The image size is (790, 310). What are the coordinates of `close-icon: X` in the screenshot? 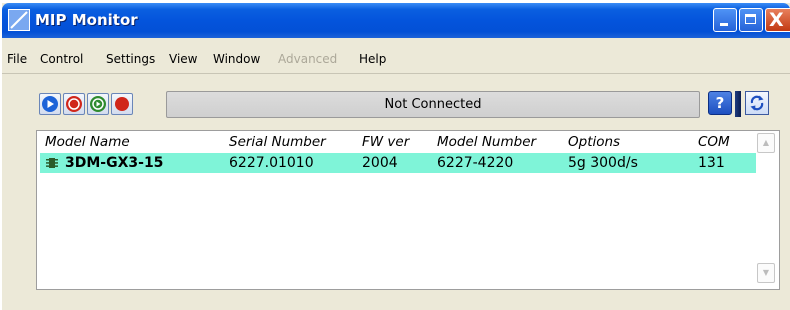 It's located at (776, 20).